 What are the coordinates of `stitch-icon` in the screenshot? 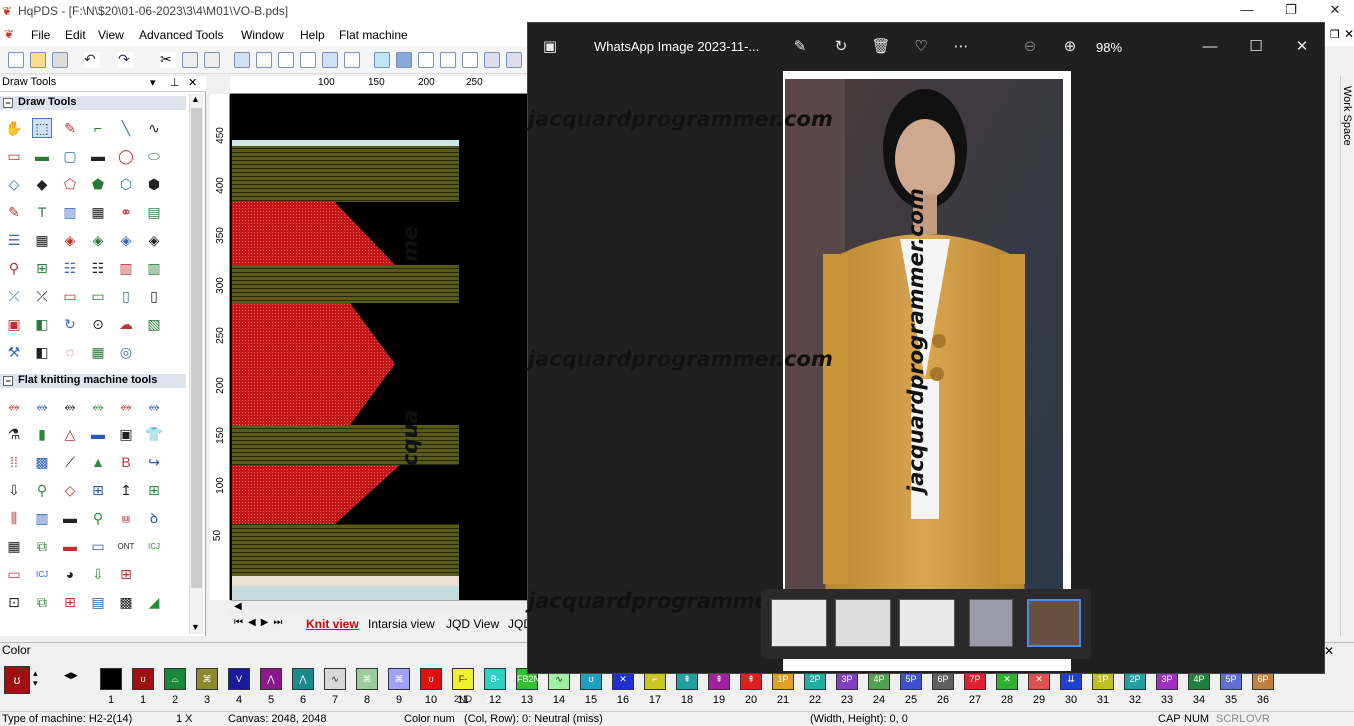 It's located at (426, 60).